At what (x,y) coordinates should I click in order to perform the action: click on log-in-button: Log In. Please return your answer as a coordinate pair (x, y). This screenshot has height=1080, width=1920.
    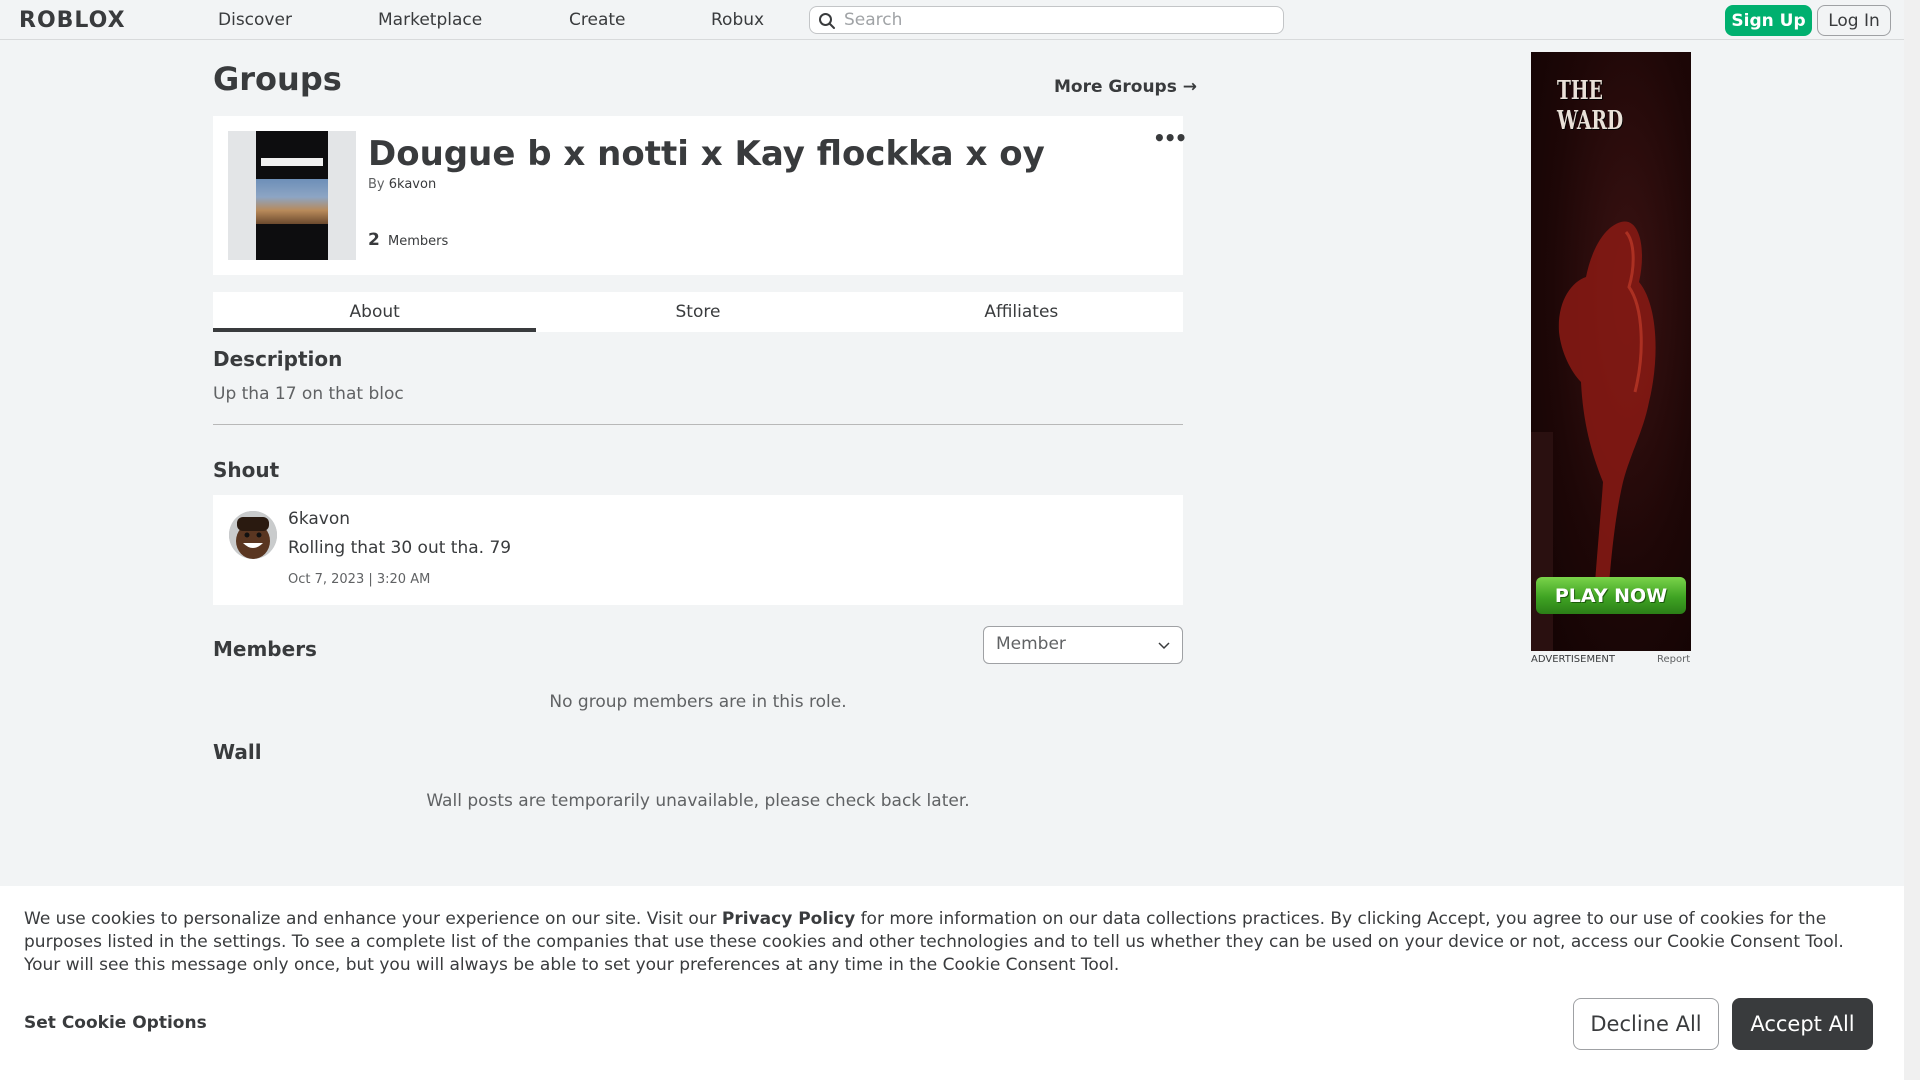
    Looking at the image, I should click on (1854, 20).